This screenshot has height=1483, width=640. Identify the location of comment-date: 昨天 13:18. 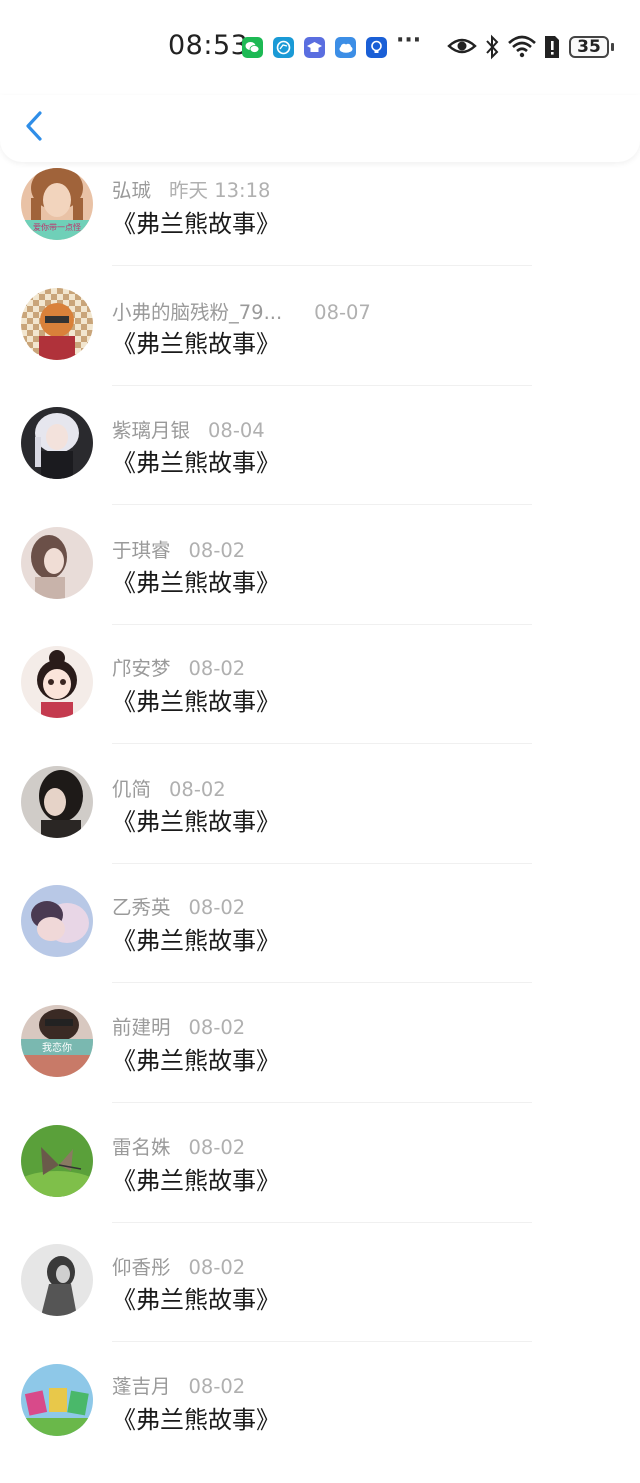
(220, 190).